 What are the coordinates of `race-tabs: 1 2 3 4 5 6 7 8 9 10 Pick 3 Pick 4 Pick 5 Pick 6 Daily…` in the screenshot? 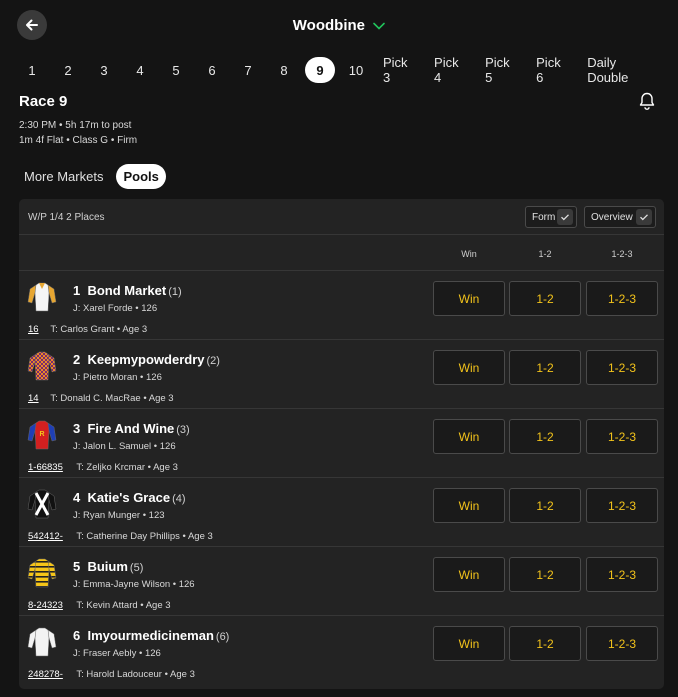 It's located at (342, 70).